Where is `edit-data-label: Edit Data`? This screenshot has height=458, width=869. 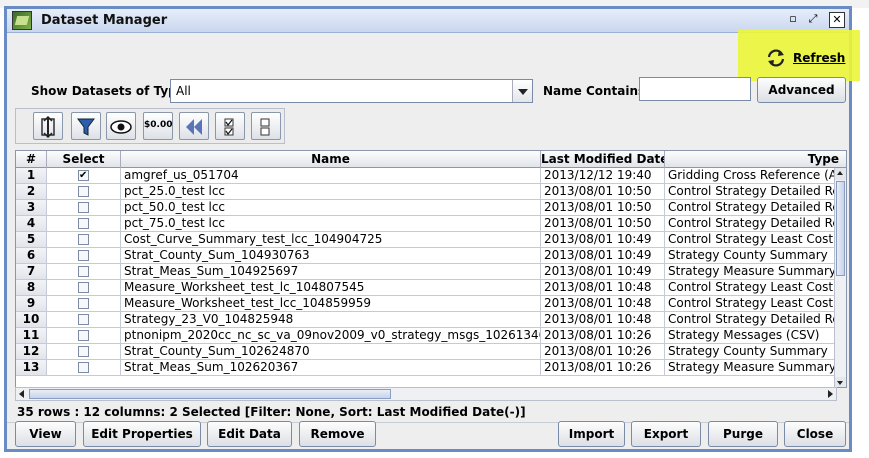
edit-data-label: Edit Data is located at coordinates (249, 434).